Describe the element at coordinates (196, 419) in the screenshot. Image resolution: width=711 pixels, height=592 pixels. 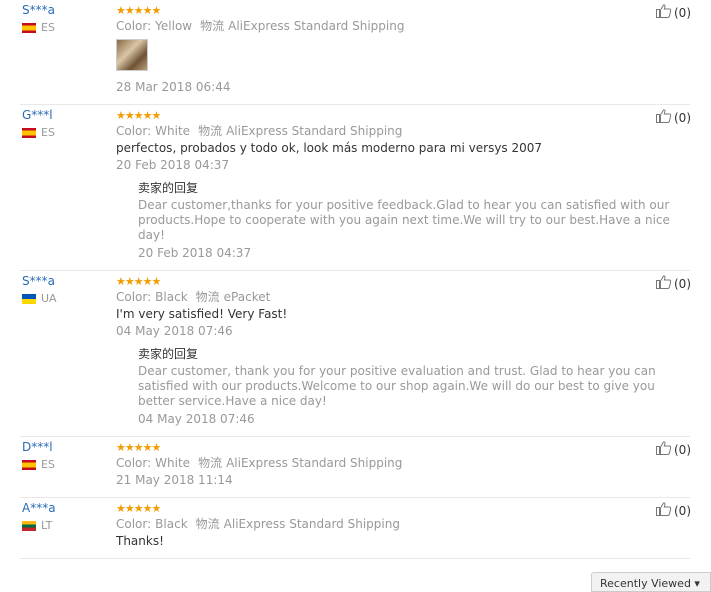
I see `seller-reply-date: 04 May 2018 07:46` at that location.